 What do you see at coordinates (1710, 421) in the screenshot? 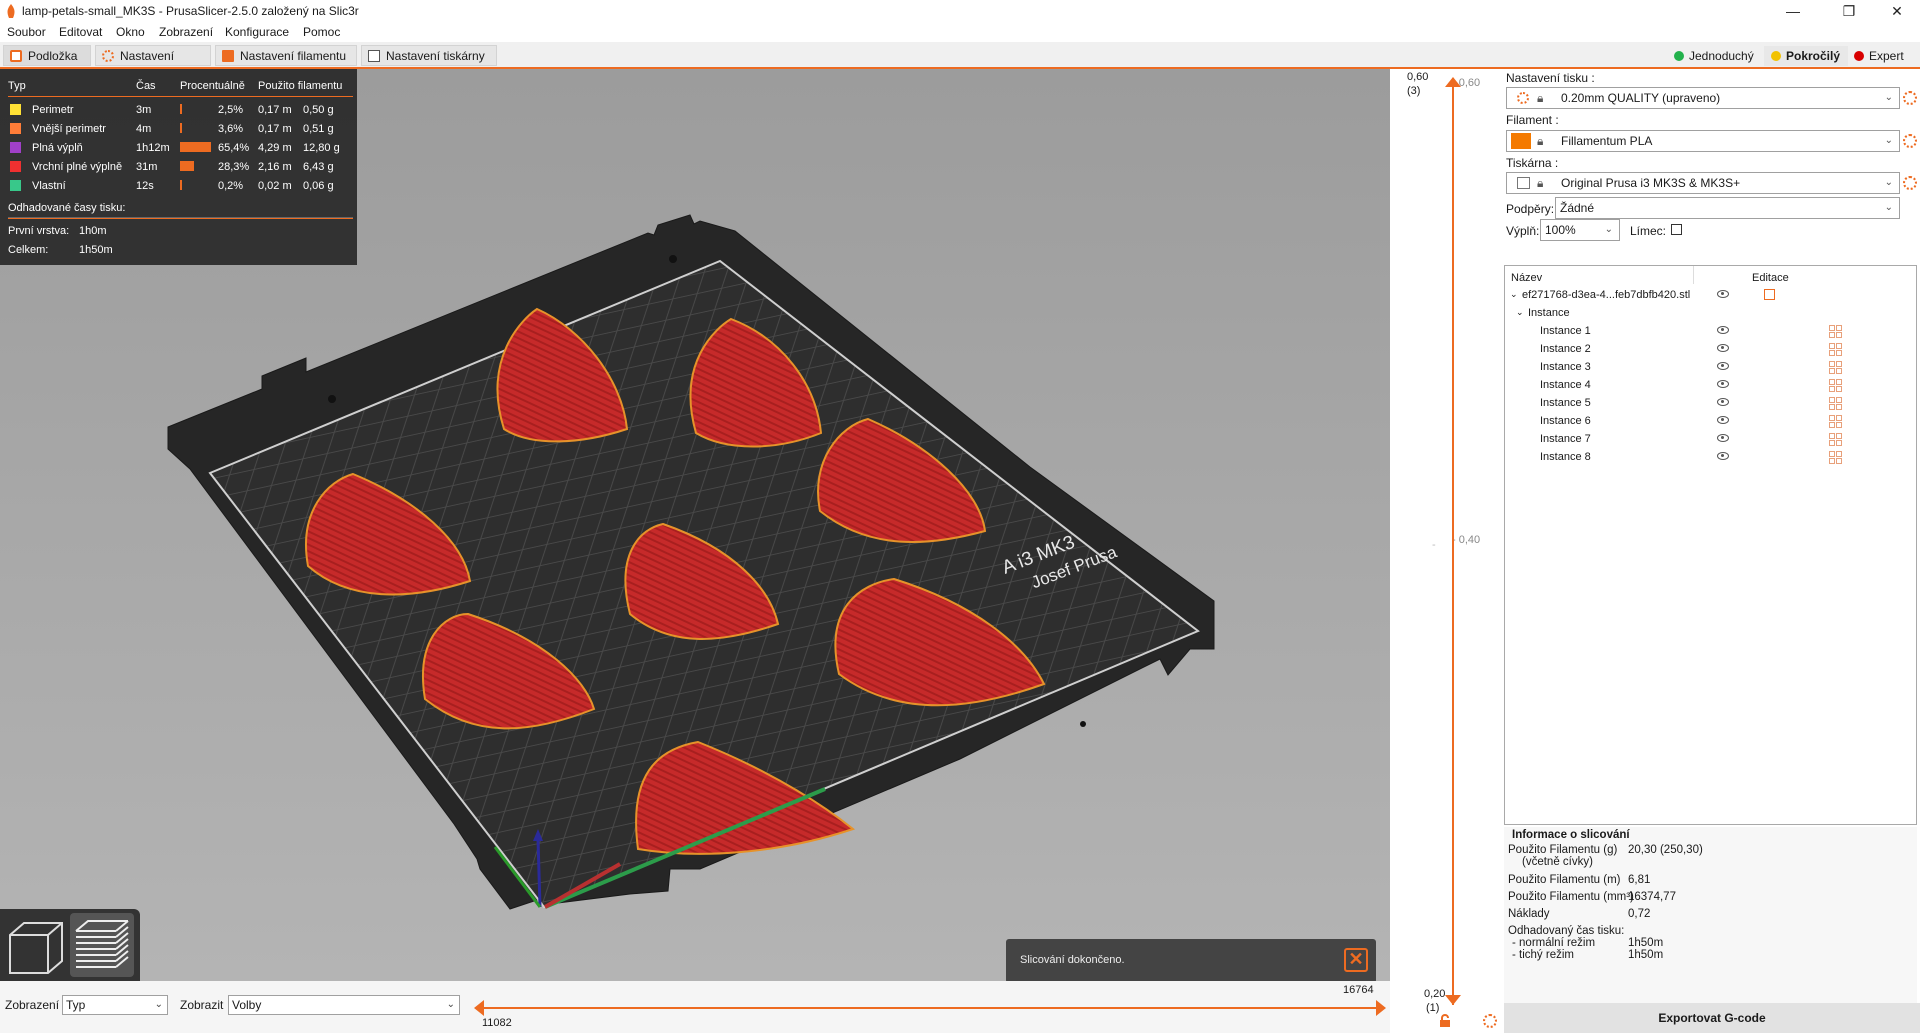
I see `instance-row: Instance 6` at bounding box center [1710, 421].